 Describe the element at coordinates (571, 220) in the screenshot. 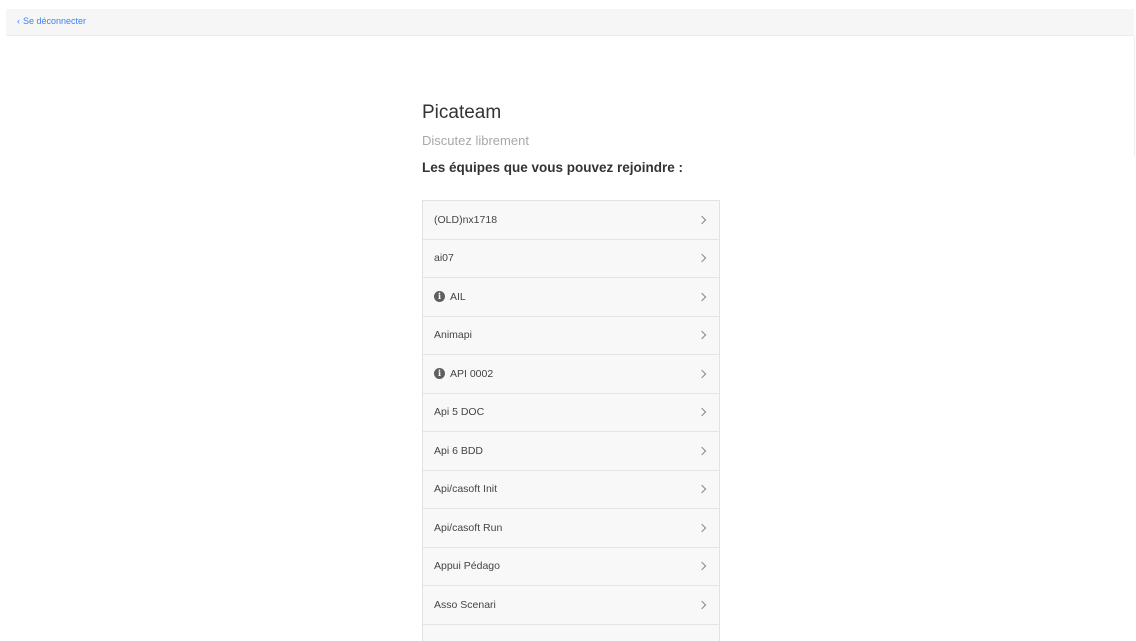

I see `team-list-item: (OLD)nx1718` at that location.